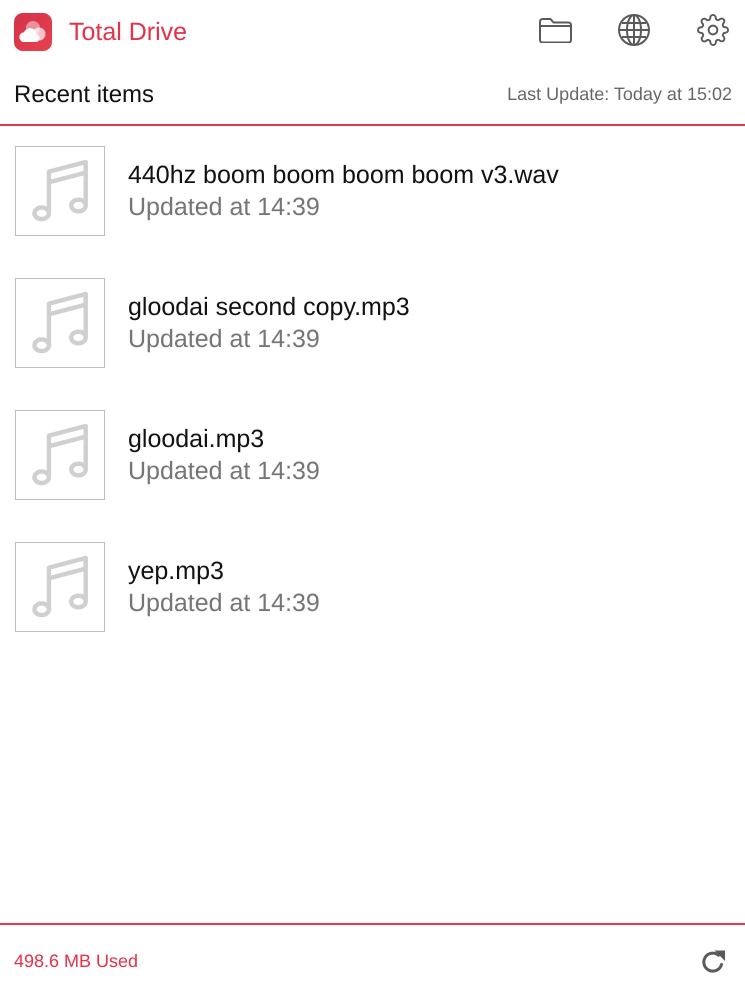 Image resolution: width=745 pixels, height=991 pixels. I want to click on section-title: Recent items, so click(84, 95).